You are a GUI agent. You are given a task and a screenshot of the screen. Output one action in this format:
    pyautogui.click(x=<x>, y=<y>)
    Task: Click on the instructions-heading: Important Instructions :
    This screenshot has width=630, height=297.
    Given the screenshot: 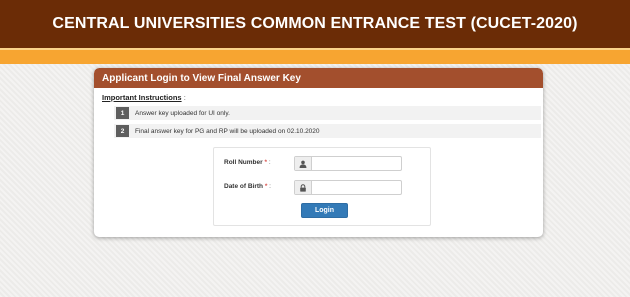 What is the action you would take?
    pyautogui.click(x=144, y=97)
    